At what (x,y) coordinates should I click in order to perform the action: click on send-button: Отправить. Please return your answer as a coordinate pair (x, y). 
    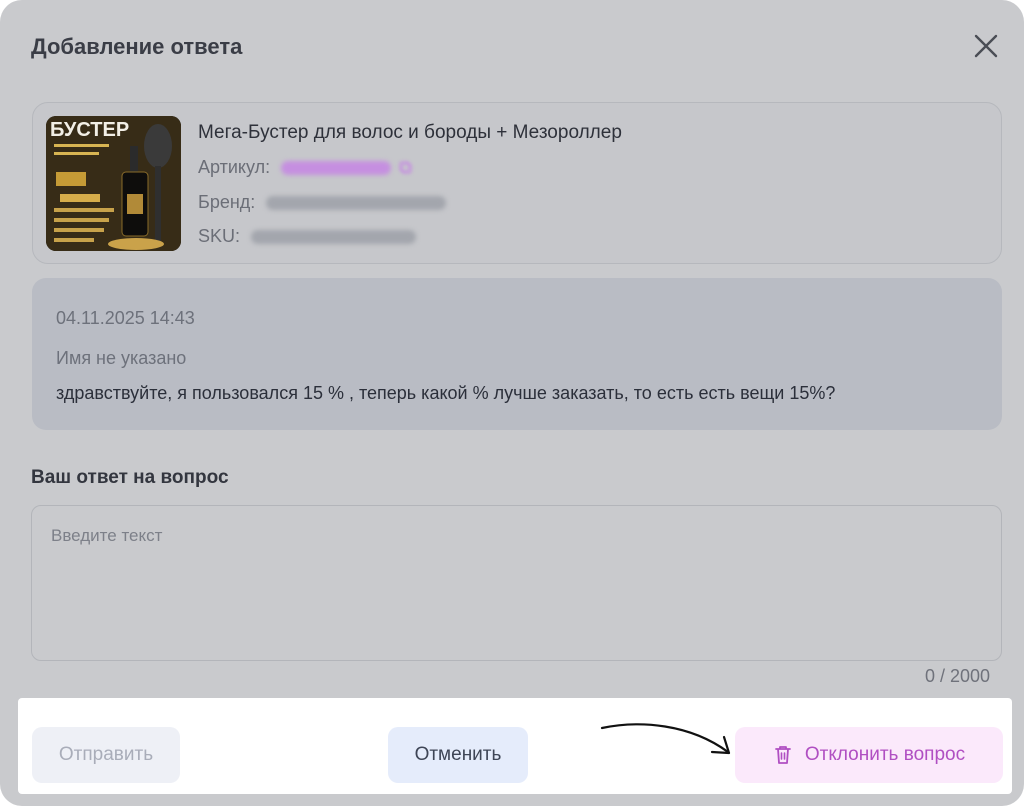
    Looking at the image, I should click on (106, 755).